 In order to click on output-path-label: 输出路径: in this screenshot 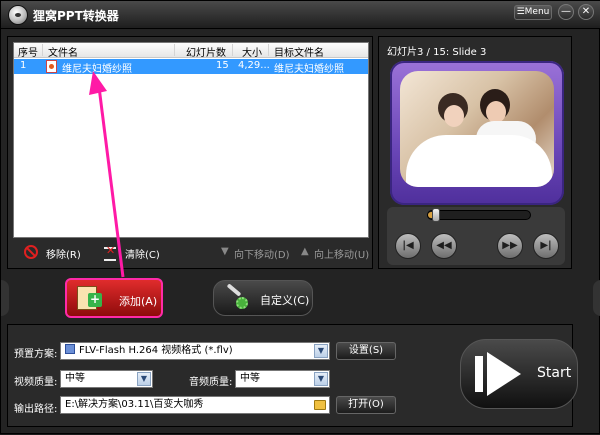, I will do `click(36, 409)`.